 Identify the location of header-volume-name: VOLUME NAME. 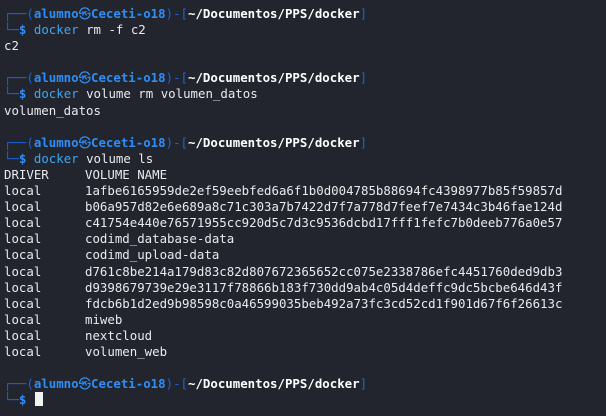
(126, 174).